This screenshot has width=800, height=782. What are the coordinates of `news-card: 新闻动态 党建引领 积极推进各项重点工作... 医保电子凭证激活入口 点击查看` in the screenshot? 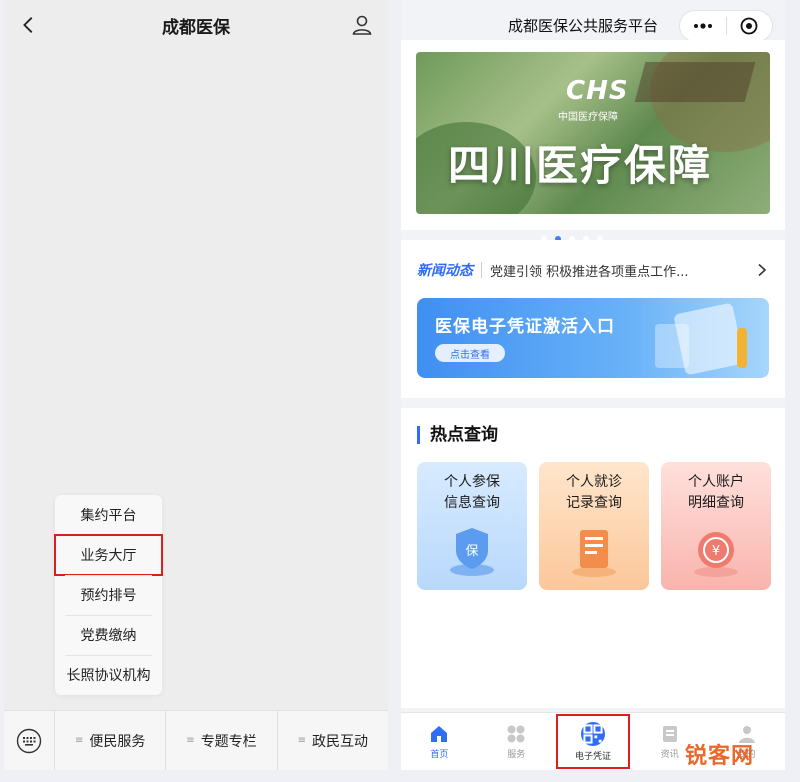 It's located at (593, 319).